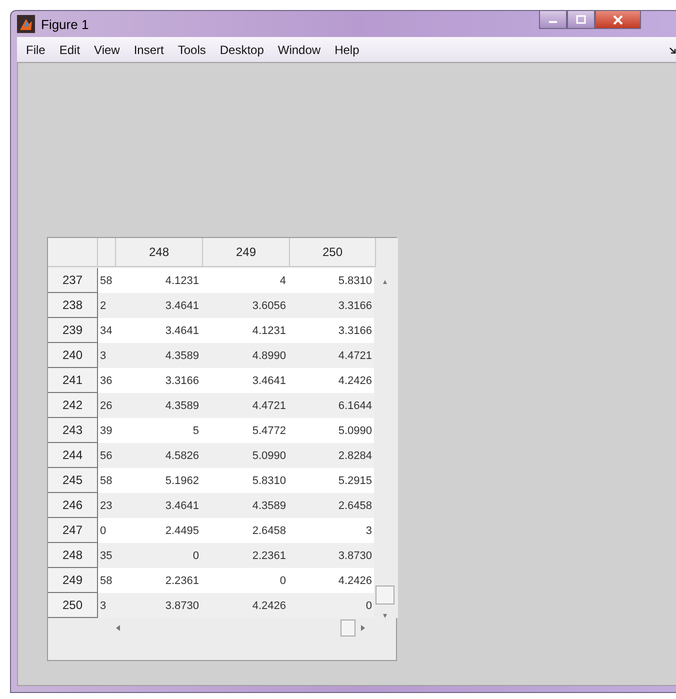  Describe the element at coordinates (26, 24) in the screenshot. I see `app-icon` at that location.